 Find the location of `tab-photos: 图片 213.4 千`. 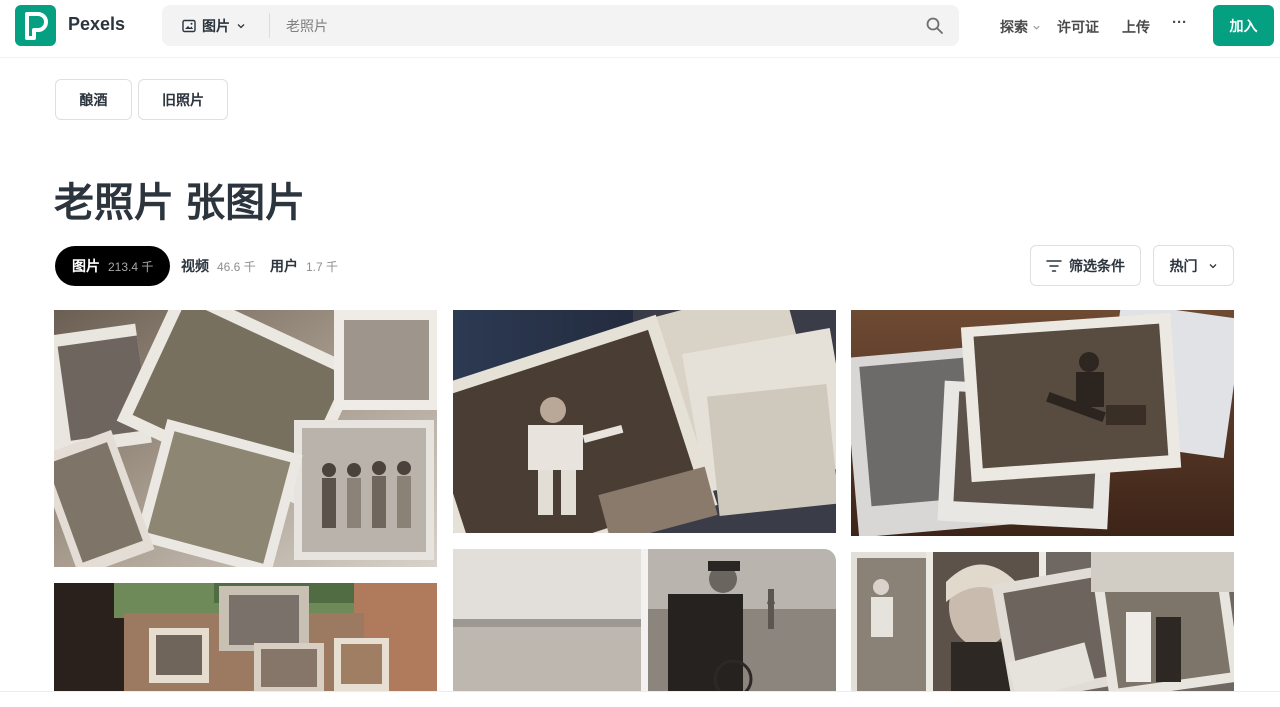

tab-photos: 图片 213.4 千 is located at coordinates (113, 266).